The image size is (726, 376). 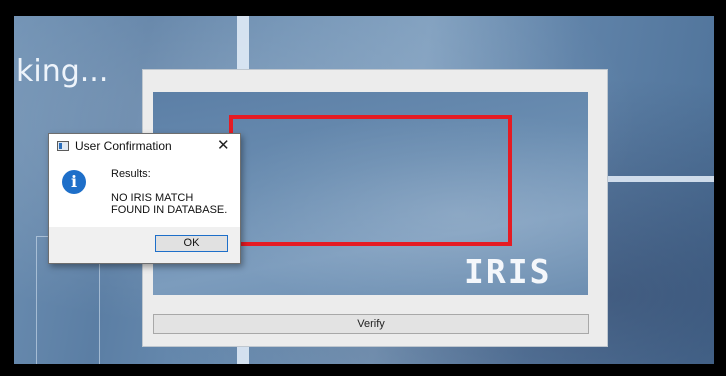 What do you see at coordinates (223, 145) in the screenshot?
I see `close-icon: ✕` at bounding box center [223, 145].